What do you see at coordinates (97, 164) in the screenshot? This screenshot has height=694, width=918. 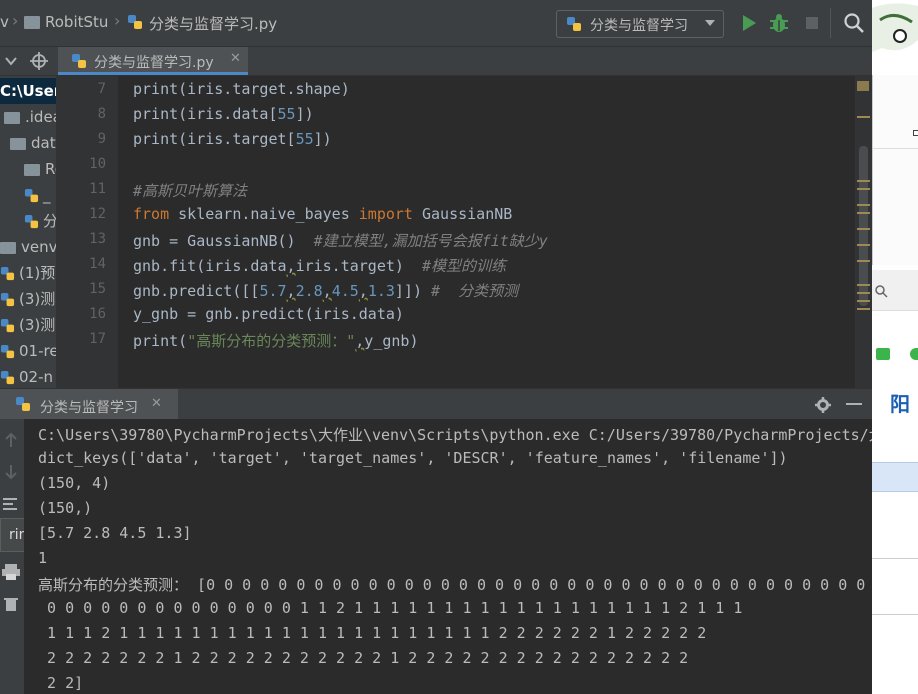 I see `line-number: 10` at bounding box center [97, 164].